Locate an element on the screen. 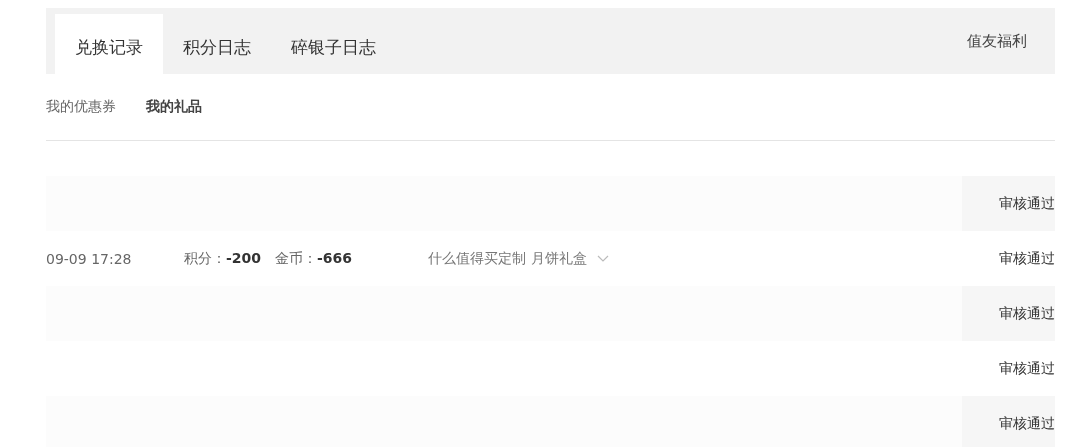 The height and width of the screenshot is (447, 1080). points-amount: 积分：-200 is located at coordinates (223, 258).